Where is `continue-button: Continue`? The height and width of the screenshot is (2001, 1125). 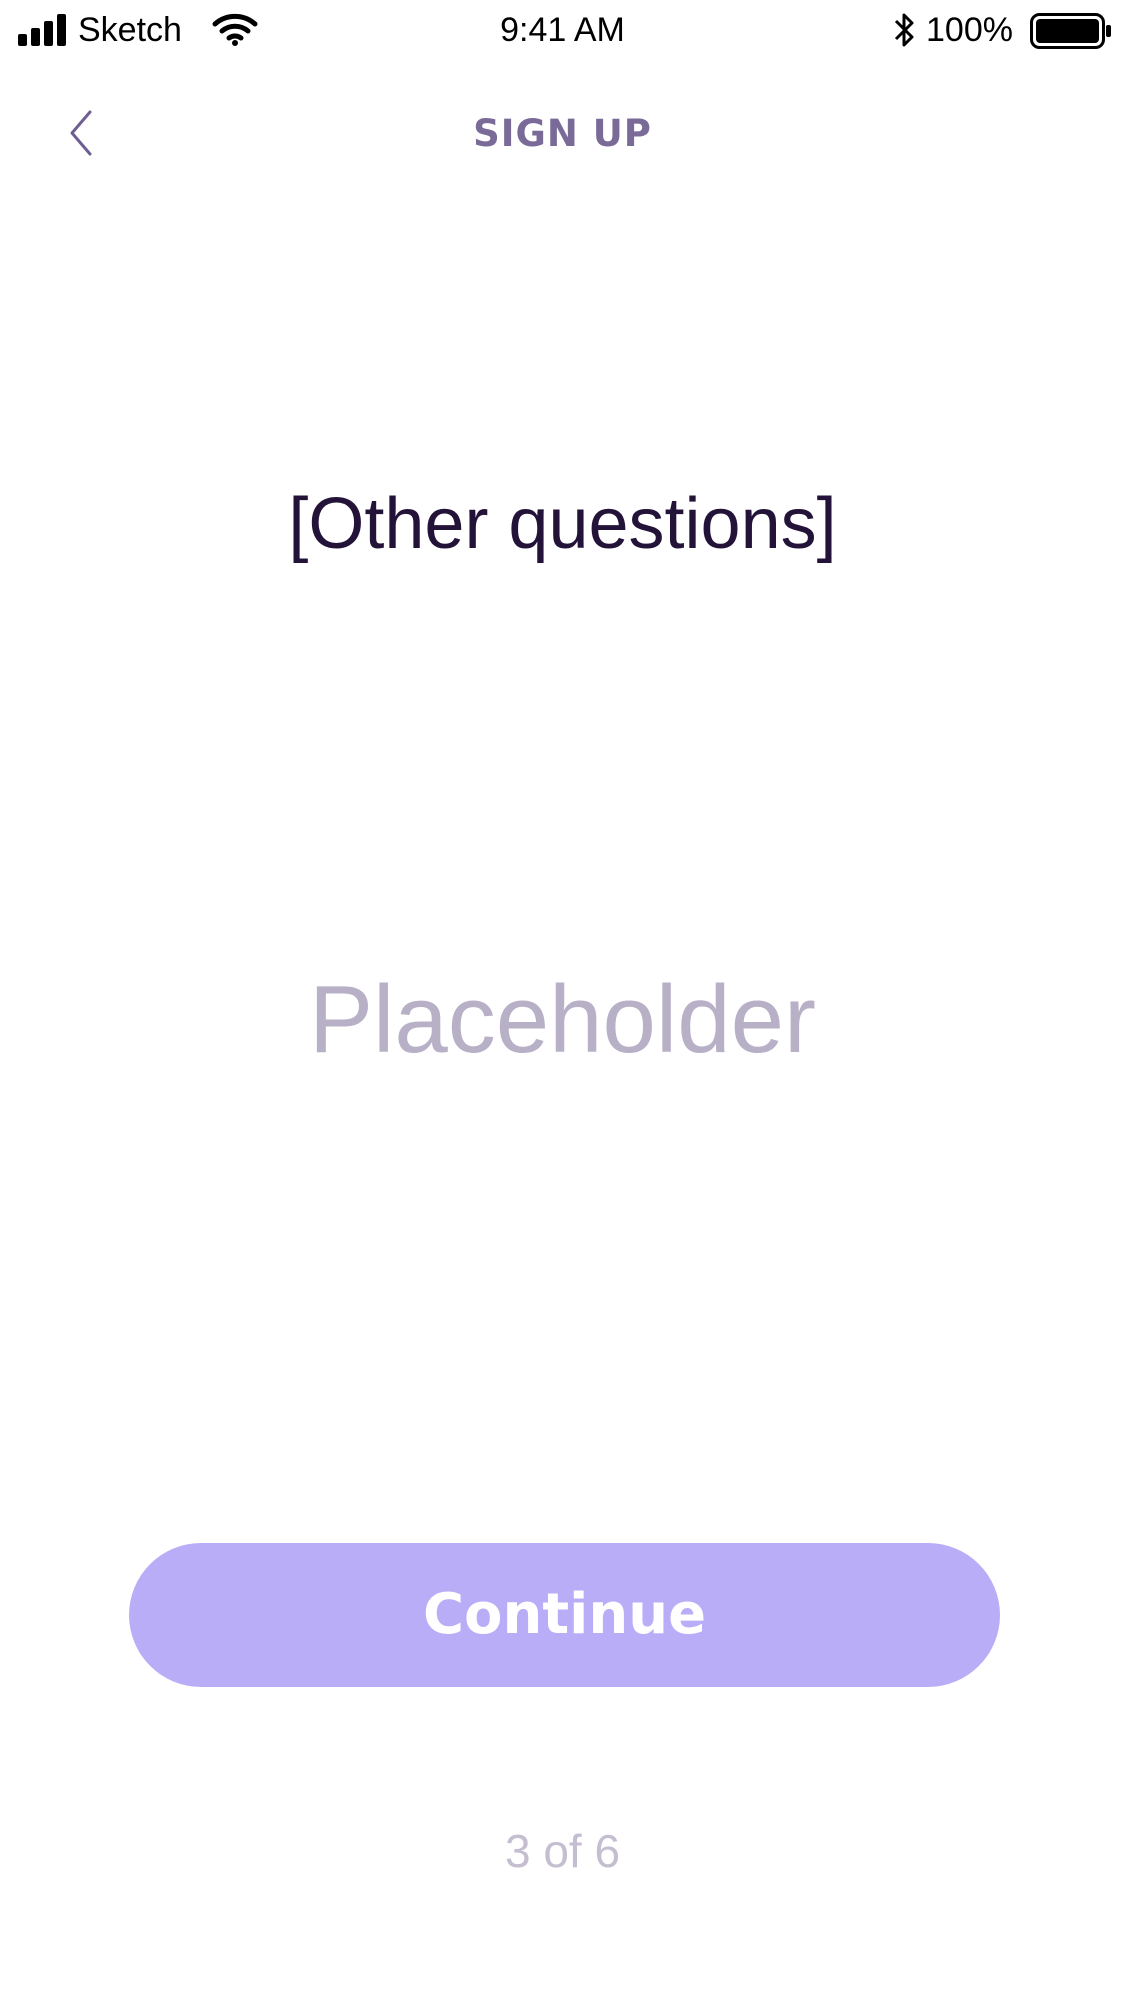
continue-button: Continue is located at coordinates (564, 1615).